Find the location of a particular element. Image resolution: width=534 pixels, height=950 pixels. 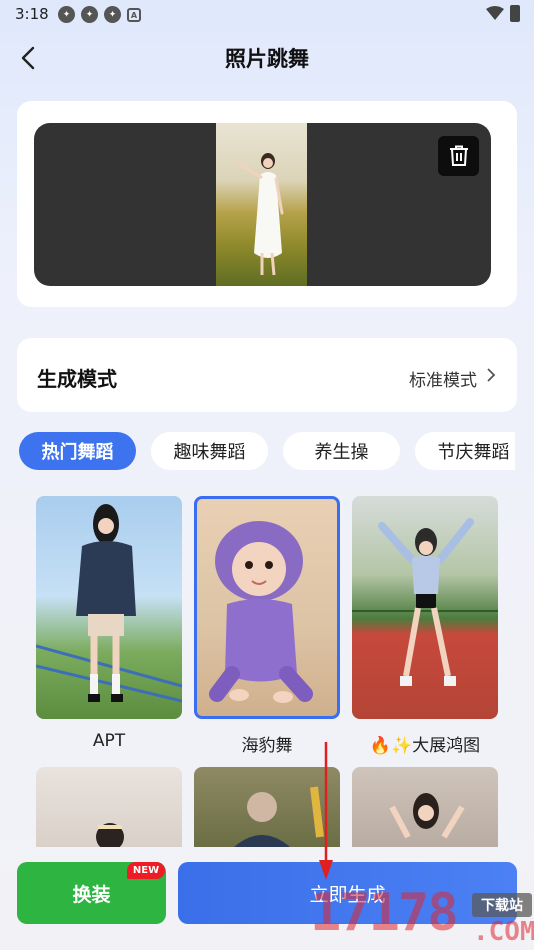

tab-hot-dance: 热门舞蹈 is located at coordinates (77, 451).